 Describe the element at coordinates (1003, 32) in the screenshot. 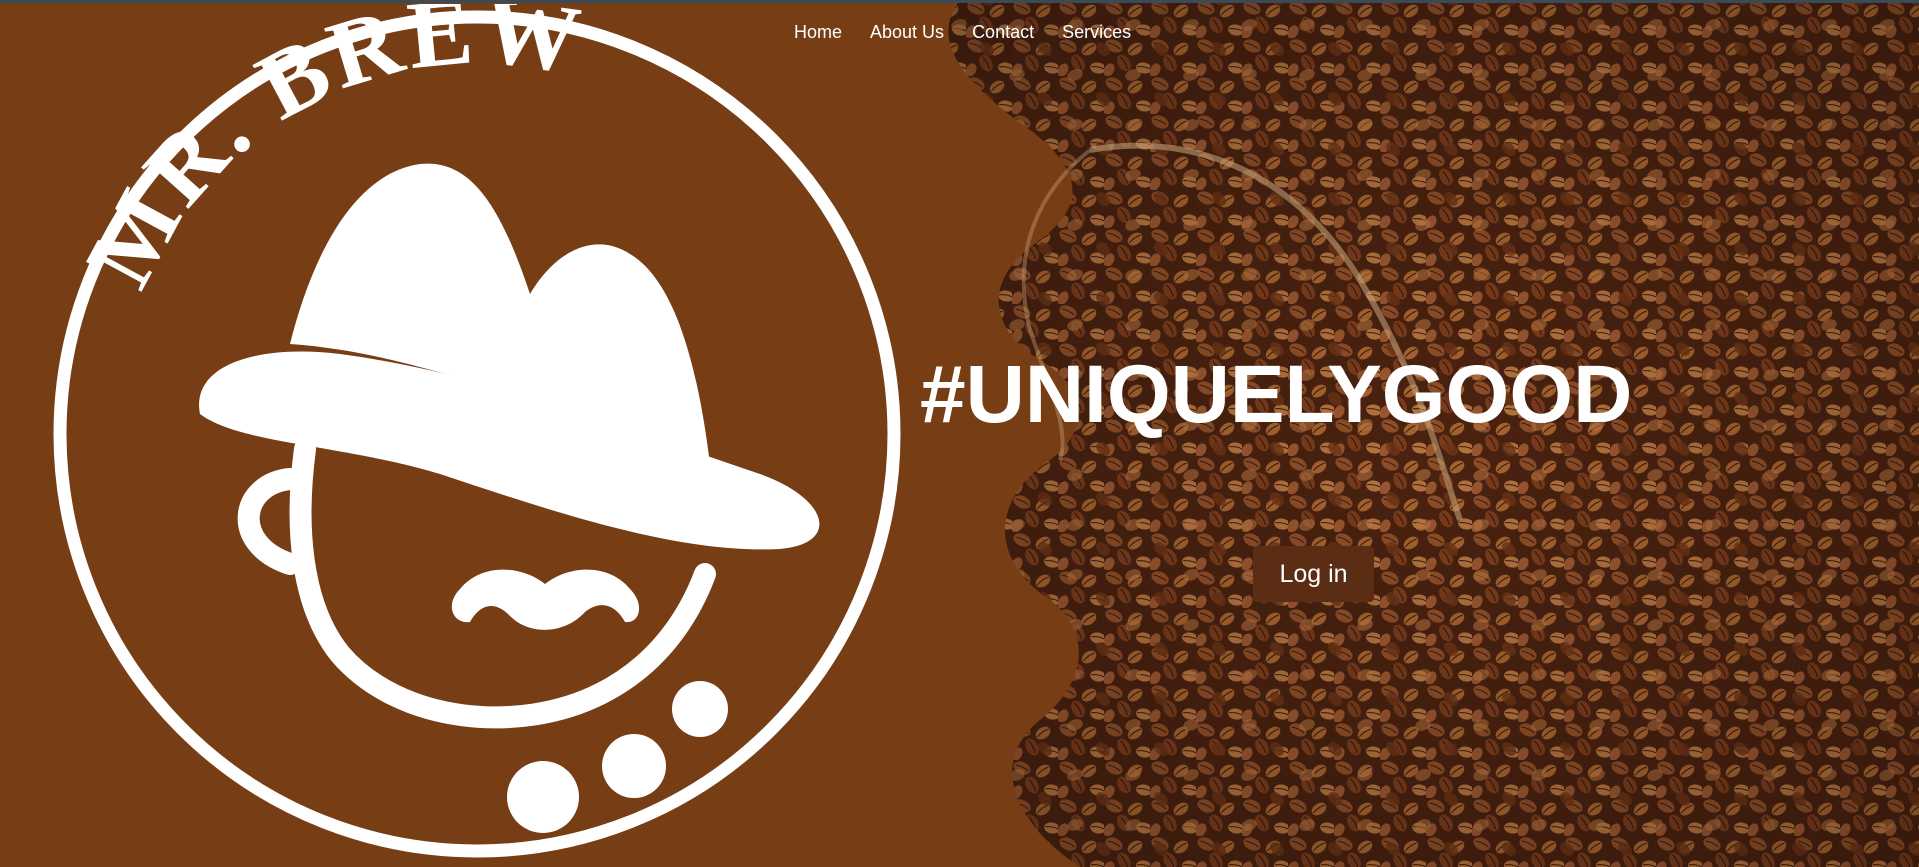

I see `nav-contact-link: Contact` at that location.